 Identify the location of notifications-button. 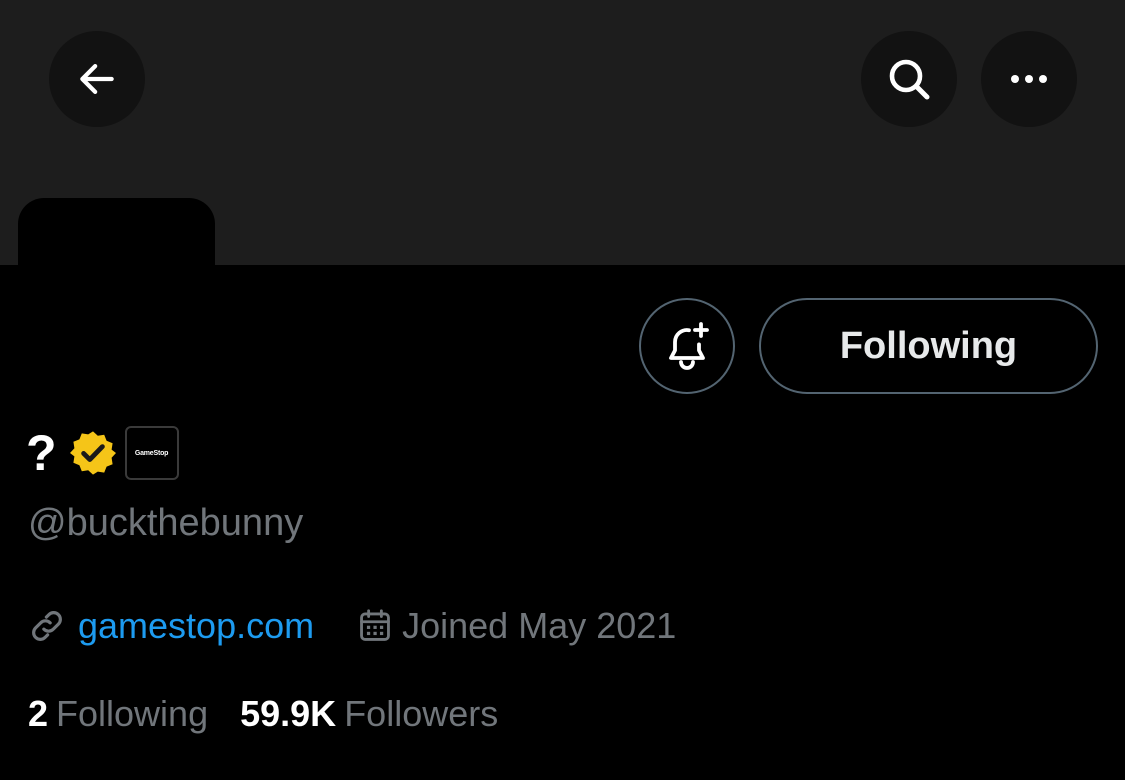
(687, 346).